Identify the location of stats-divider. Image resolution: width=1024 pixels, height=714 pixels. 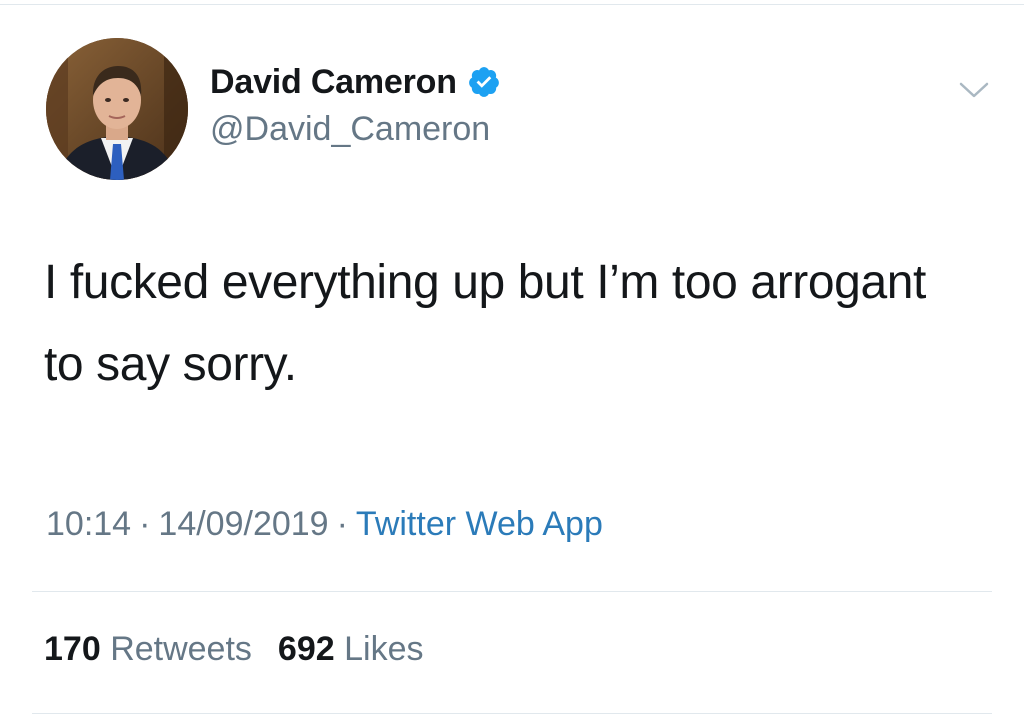
(512, 591).